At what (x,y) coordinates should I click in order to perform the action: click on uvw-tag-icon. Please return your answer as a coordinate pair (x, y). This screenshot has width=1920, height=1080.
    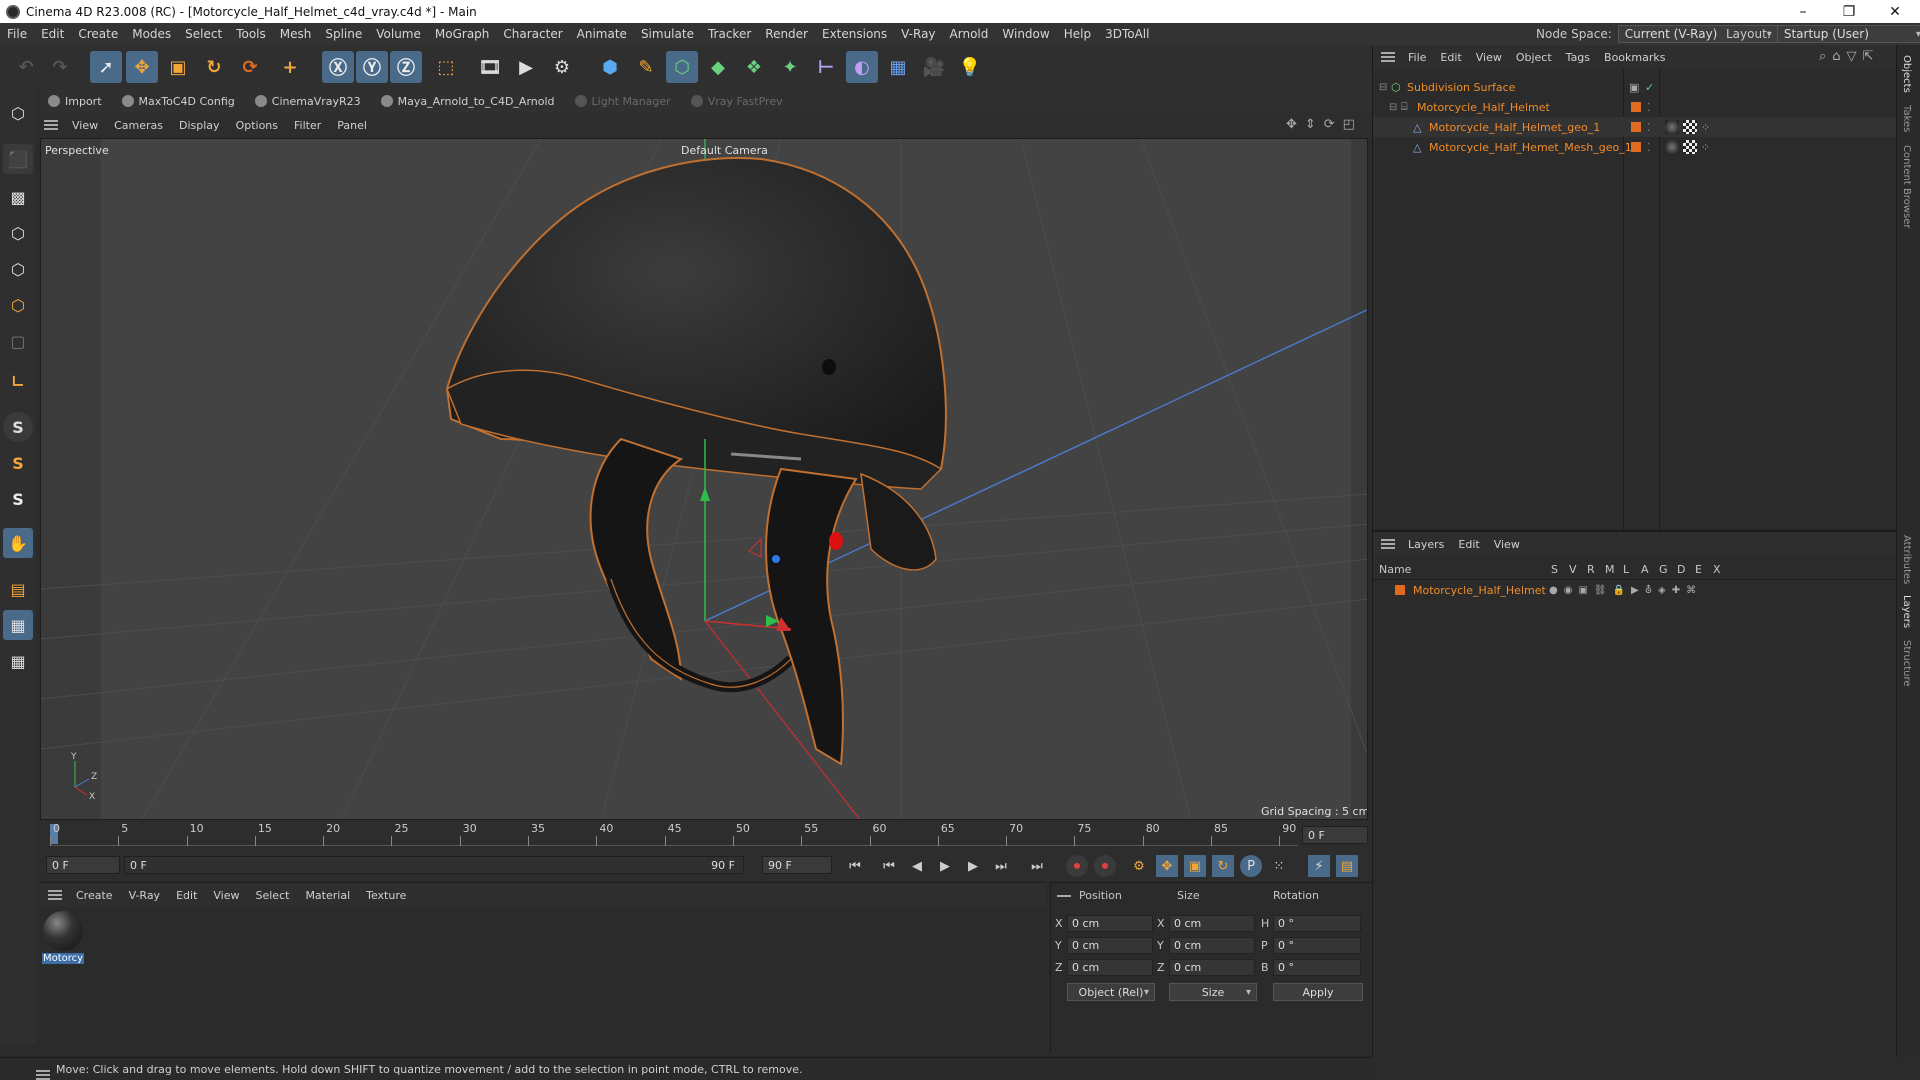
    Looking at the image, I should click on (1690, 147).